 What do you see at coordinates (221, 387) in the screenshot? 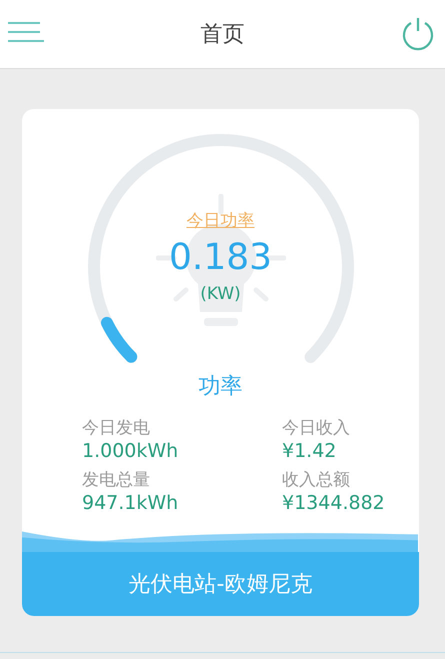
I see `gauge-label: 功率` at bounding box center [221, 387].